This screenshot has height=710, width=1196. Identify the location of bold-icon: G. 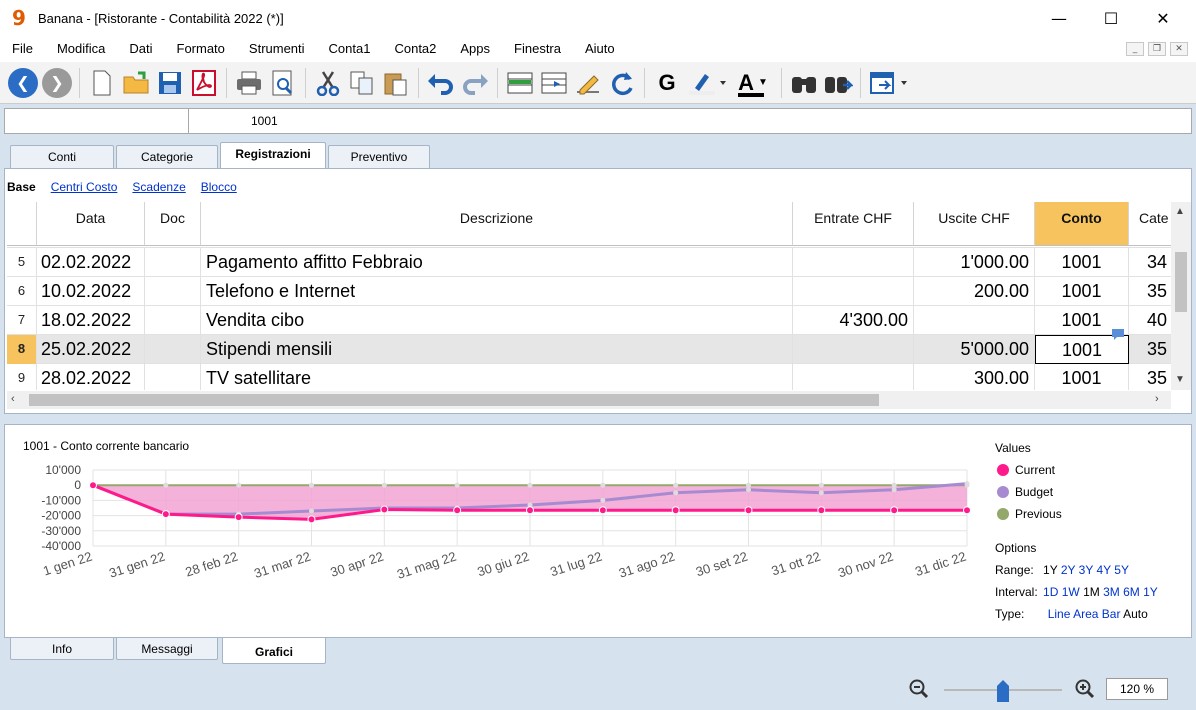
(667, 83).